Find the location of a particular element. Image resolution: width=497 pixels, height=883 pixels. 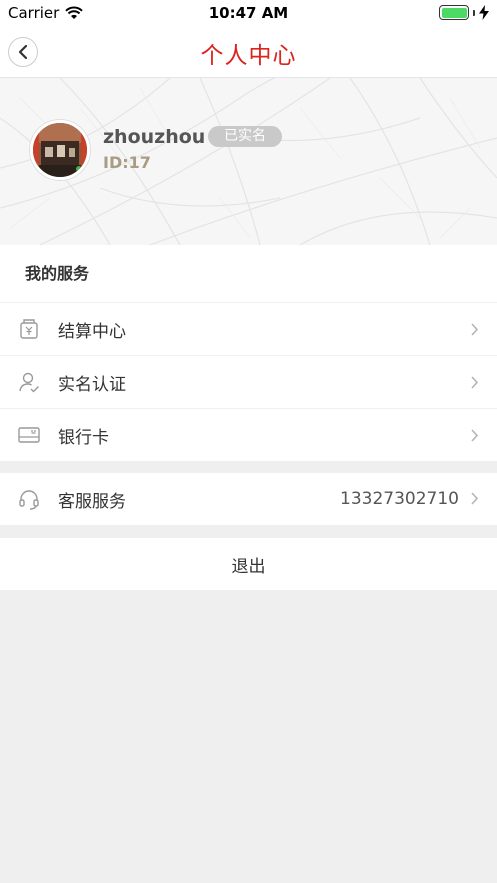

user-id: ID:17 is located at coordinates (127, 162).